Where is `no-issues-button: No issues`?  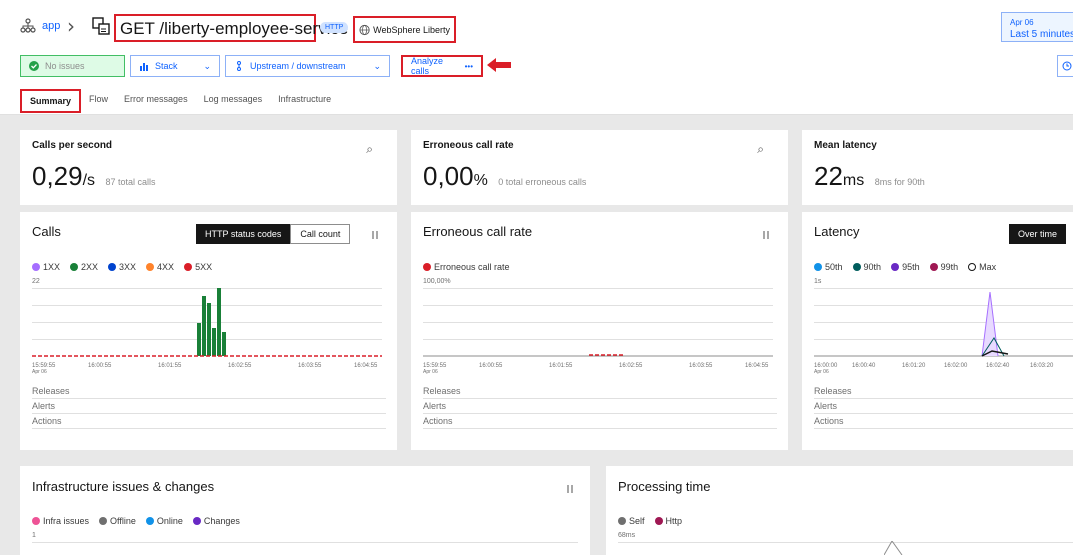
no-issues-button: No issues is located at coordinates (72, 66).